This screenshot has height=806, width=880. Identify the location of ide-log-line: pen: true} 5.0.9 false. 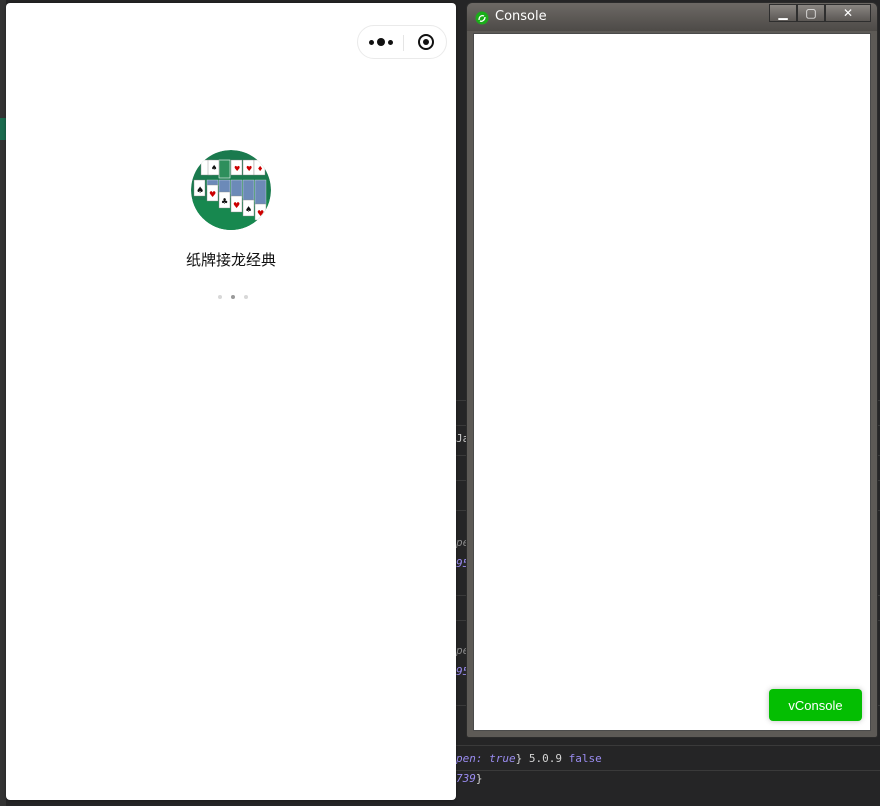
(529, 758).